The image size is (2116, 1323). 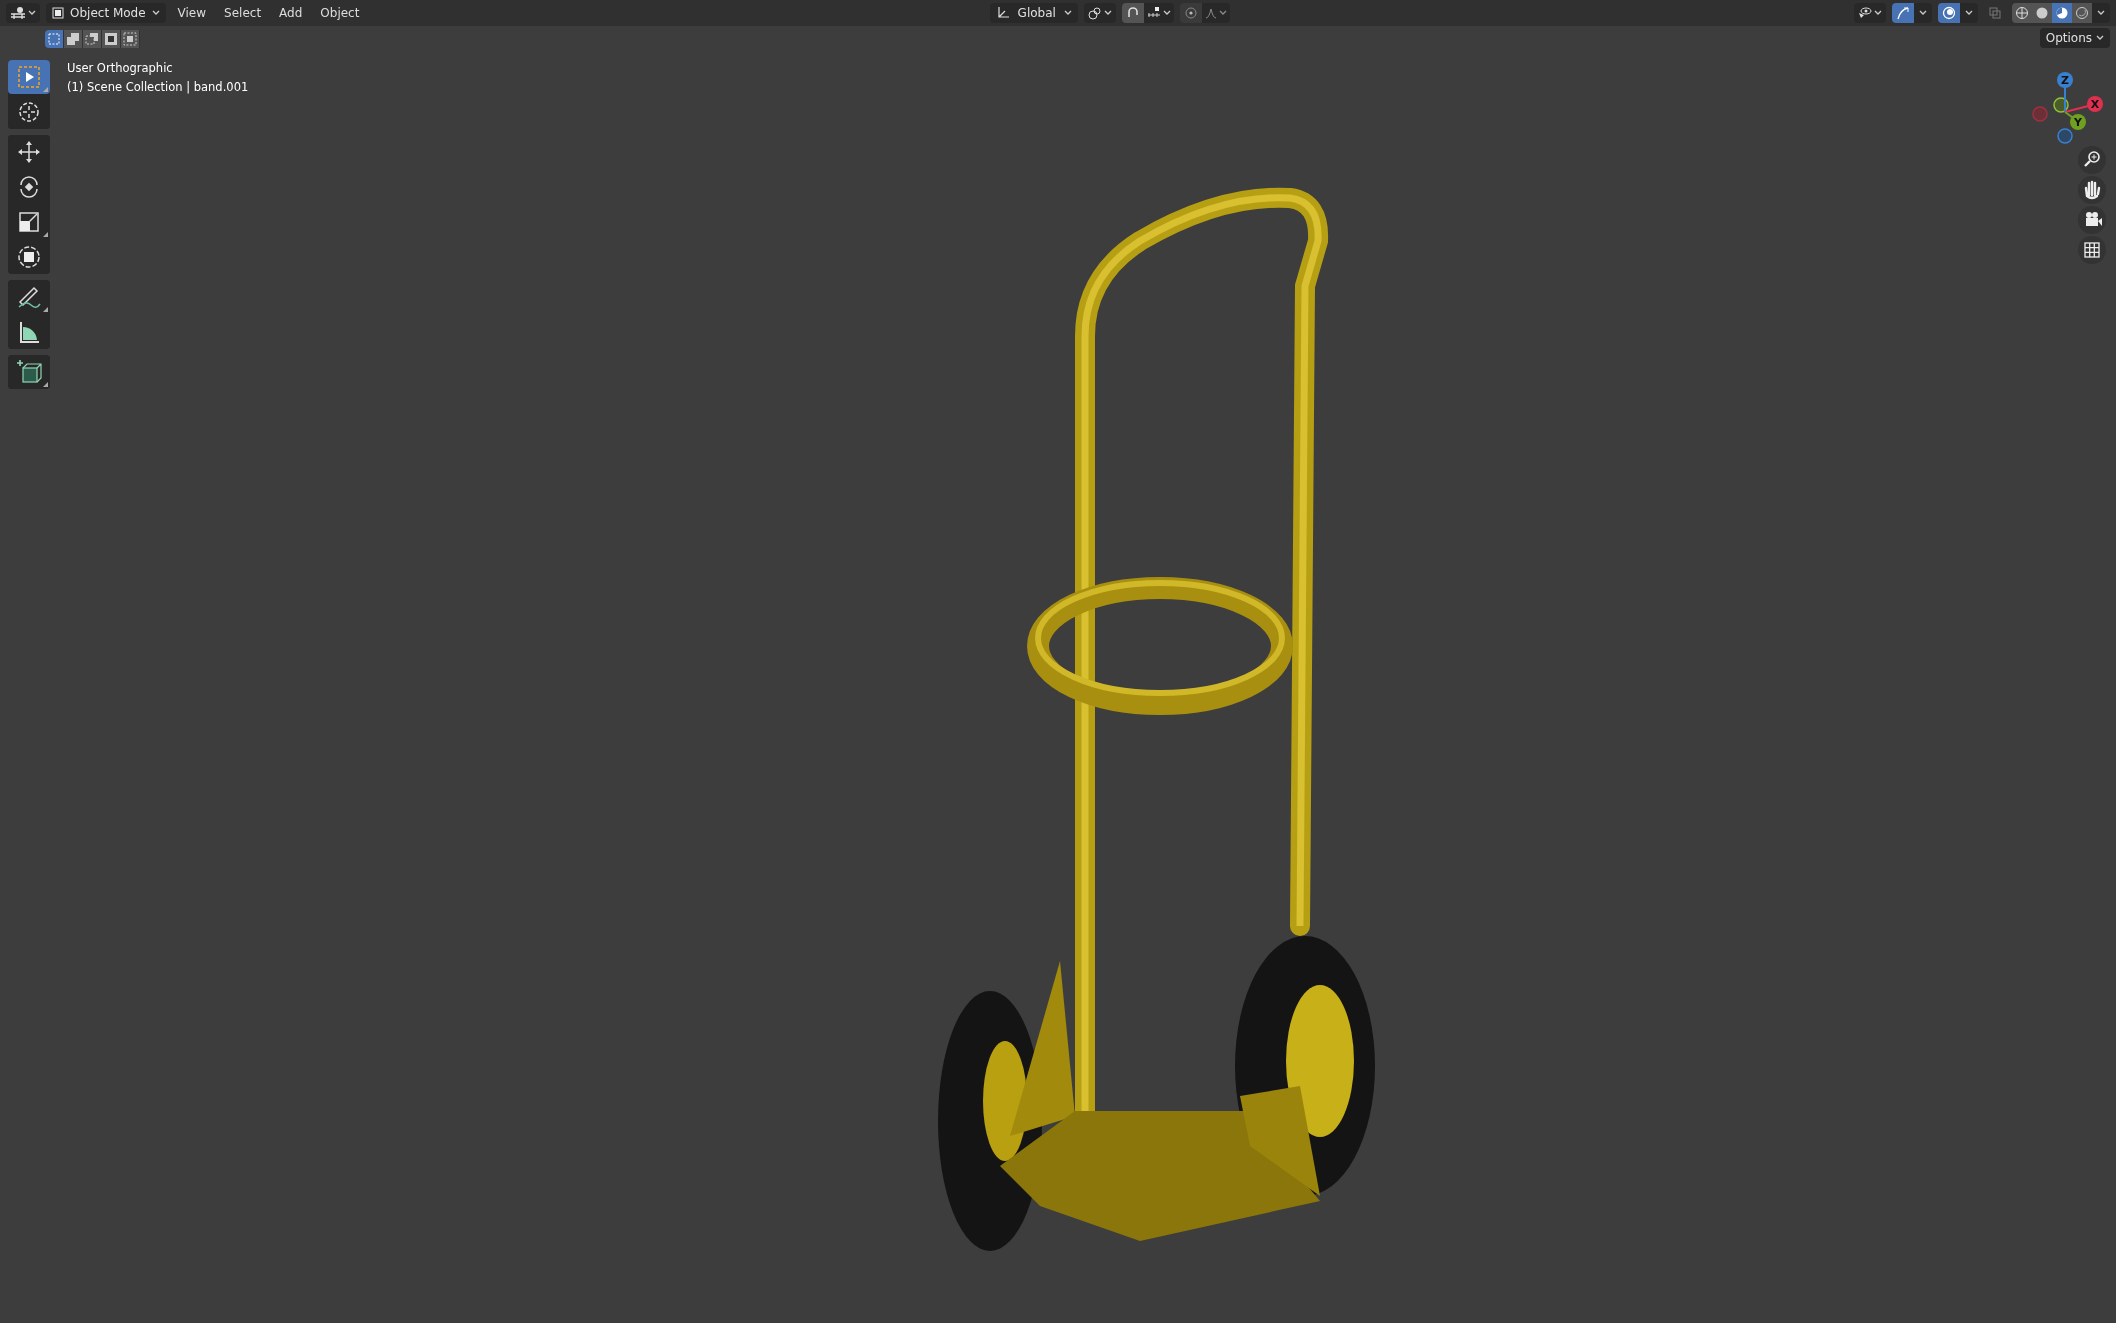 What do you see at coordinates (2074, 38) in the screenshot?
I see `options-dropdown: Options` at bounding box center [2074, 38].